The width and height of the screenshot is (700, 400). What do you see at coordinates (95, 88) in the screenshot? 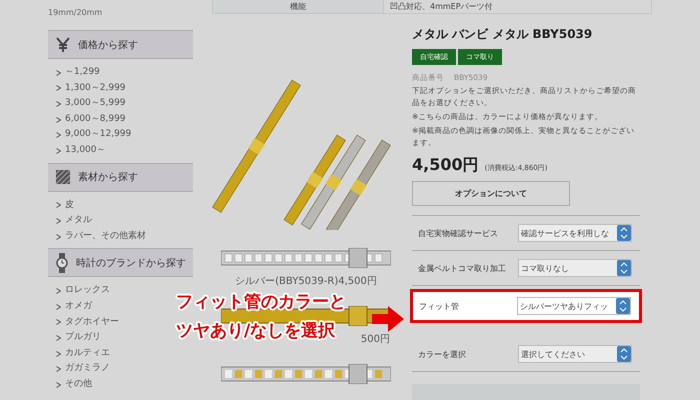
I see `sidebar-link: 1,300～2,999` at bounding box center [95, 88].